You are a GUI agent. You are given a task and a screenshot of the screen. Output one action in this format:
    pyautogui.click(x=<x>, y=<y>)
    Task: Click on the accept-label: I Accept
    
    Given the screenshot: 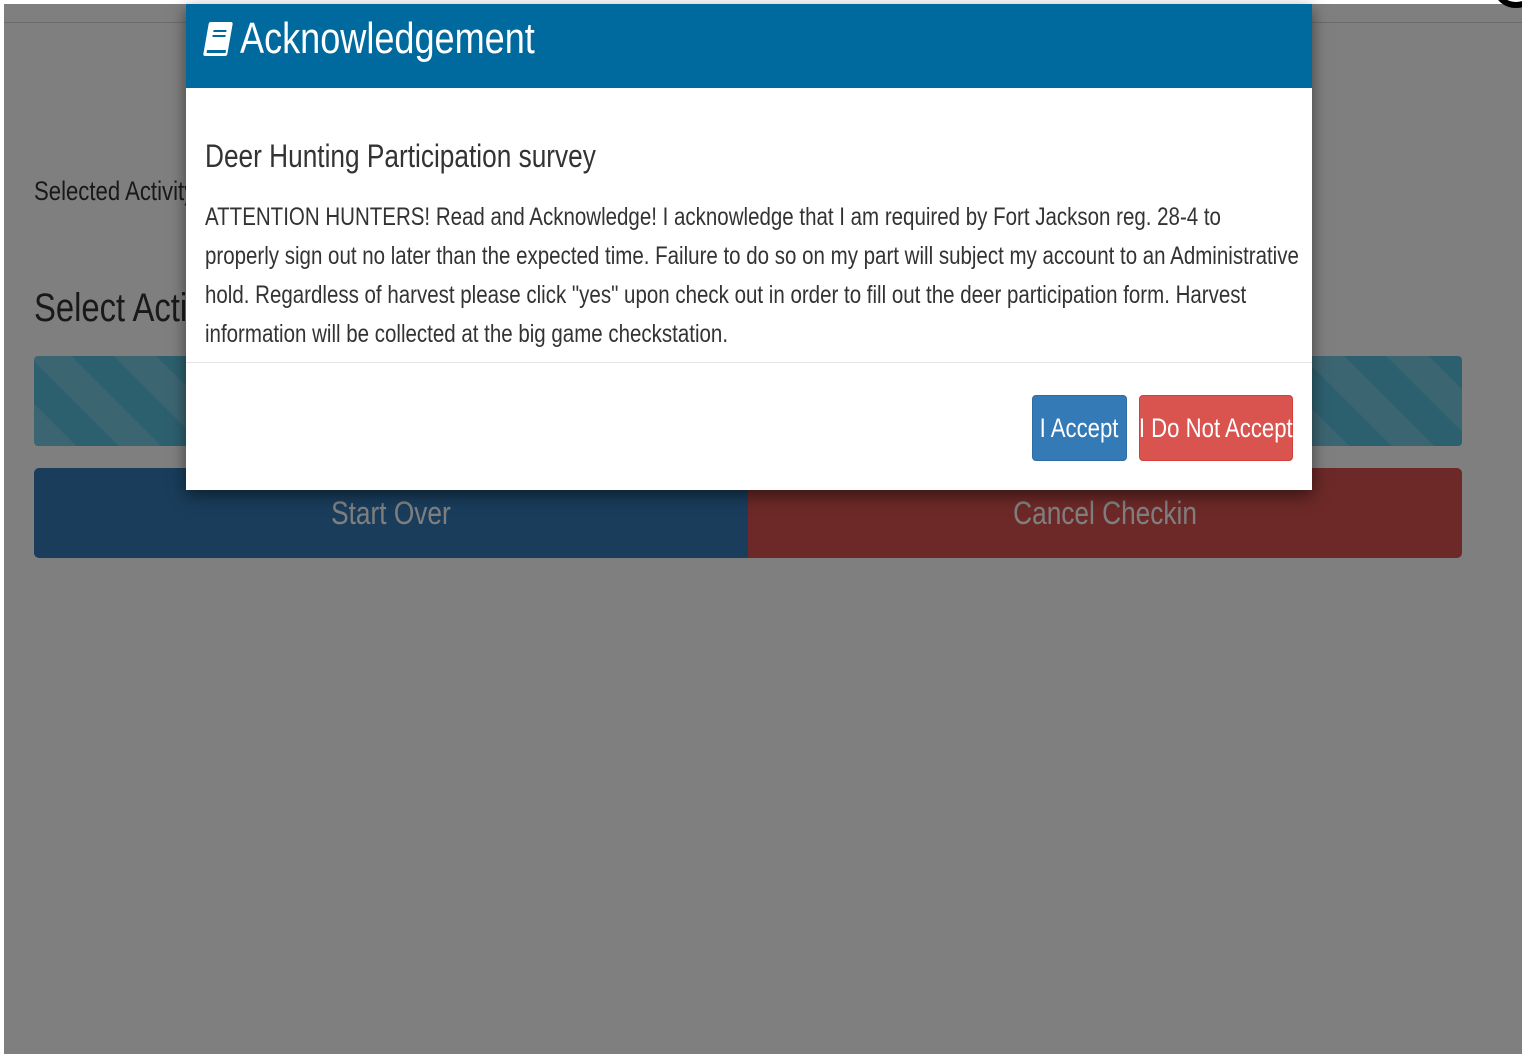 What is the action you would take?
    pyautogui.click(x=1079, y=427)
    